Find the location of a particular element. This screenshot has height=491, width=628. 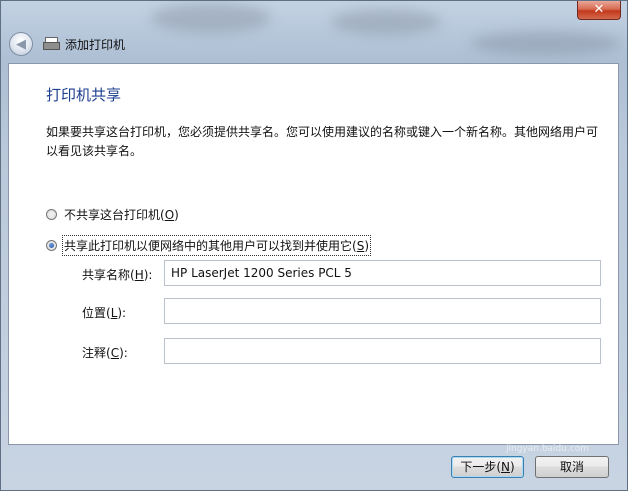

location-label: 位置(L): is located at coordinates (104, 313).